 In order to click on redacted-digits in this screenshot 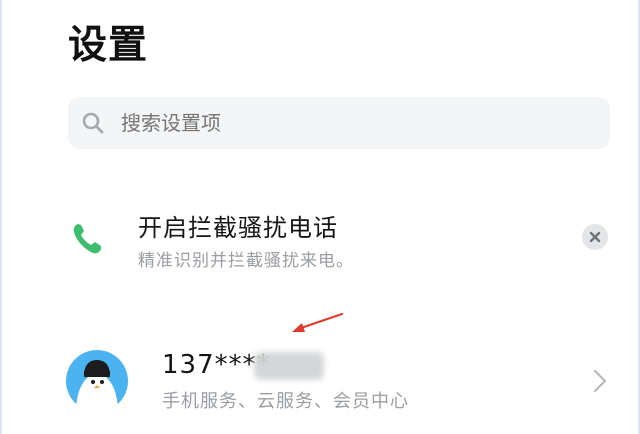, I will do `click(289, 366)`.